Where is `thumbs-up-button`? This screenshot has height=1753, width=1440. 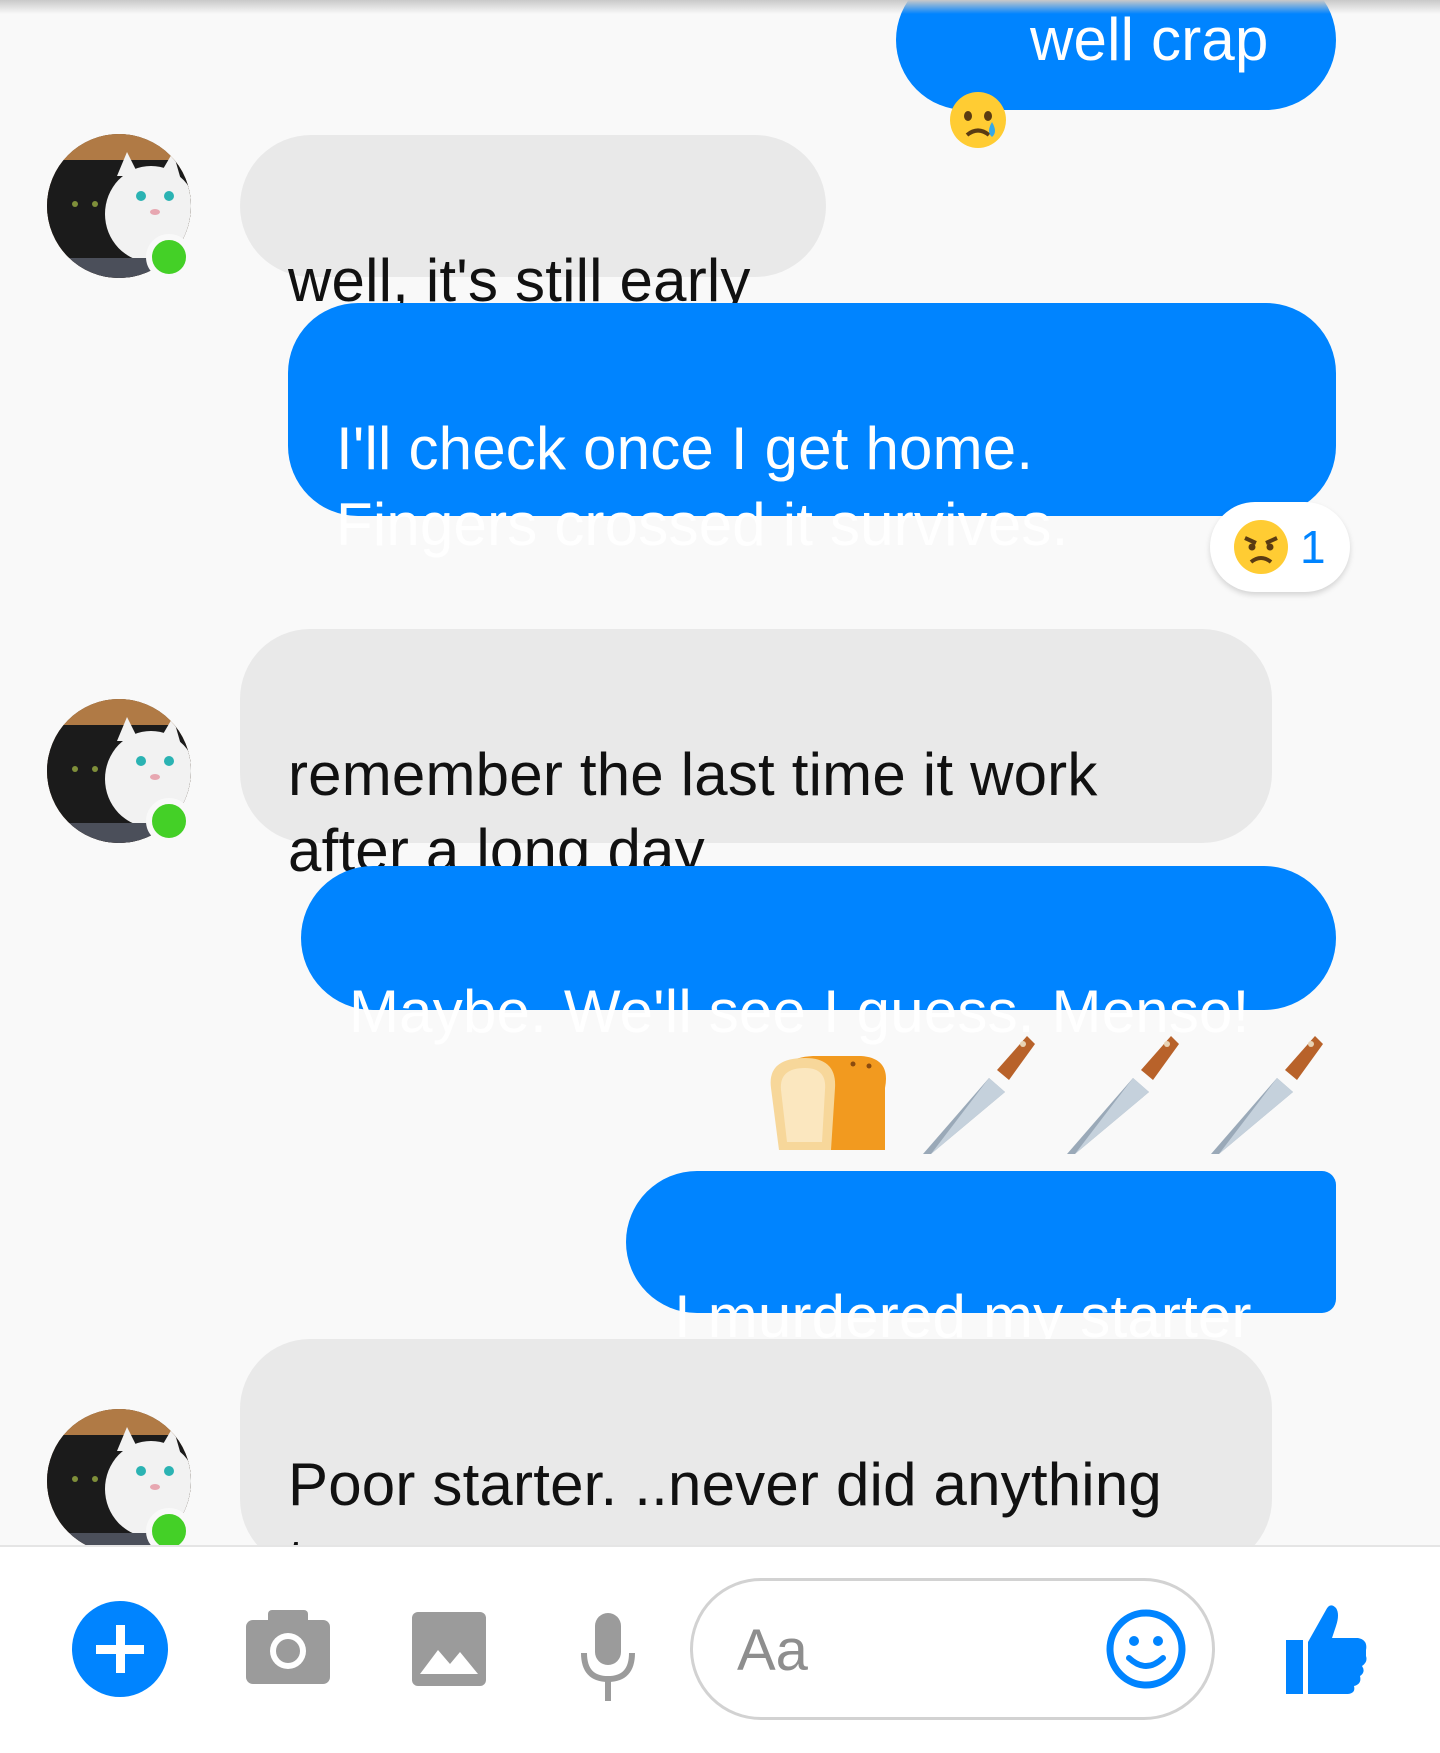
thumbs-up-button is located at coordinates (1327, 1650).